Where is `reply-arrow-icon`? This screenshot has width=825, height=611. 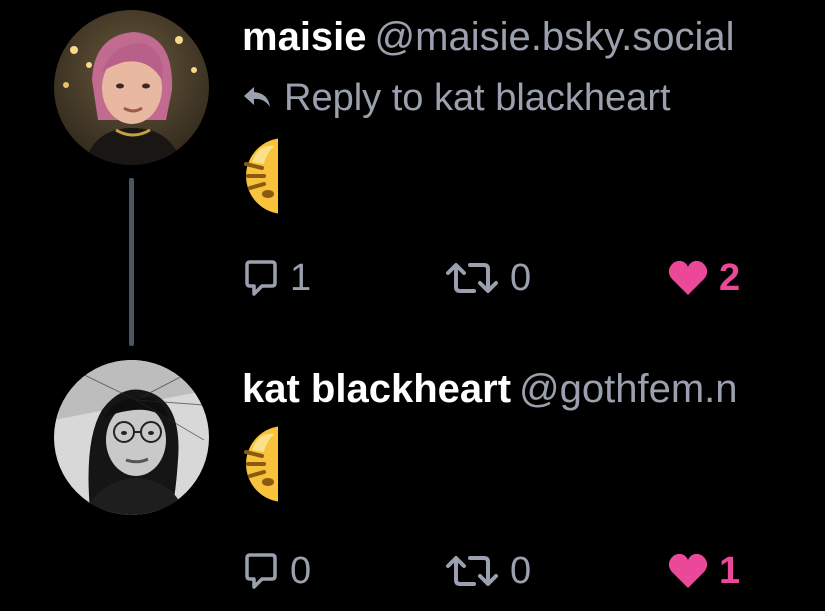 reply-arrow-icon is located at coordinates (257, 96).